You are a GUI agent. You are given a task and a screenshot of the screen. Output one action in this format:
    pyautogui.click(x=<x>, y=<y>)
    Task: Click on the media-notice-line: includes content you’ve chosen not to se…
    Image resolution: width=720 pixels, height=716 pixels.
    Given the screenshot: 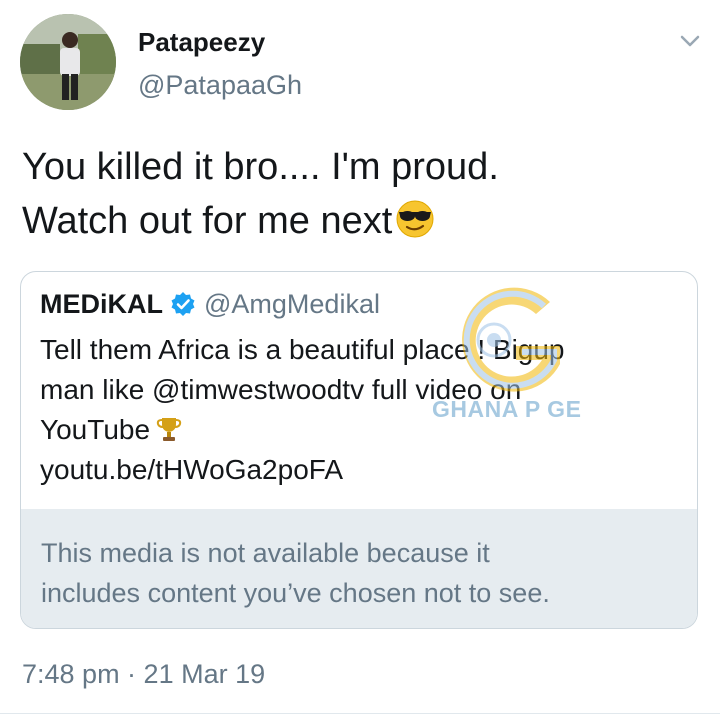 What is the action you would take?
    pyautogui.click(x=295, y=593)
    